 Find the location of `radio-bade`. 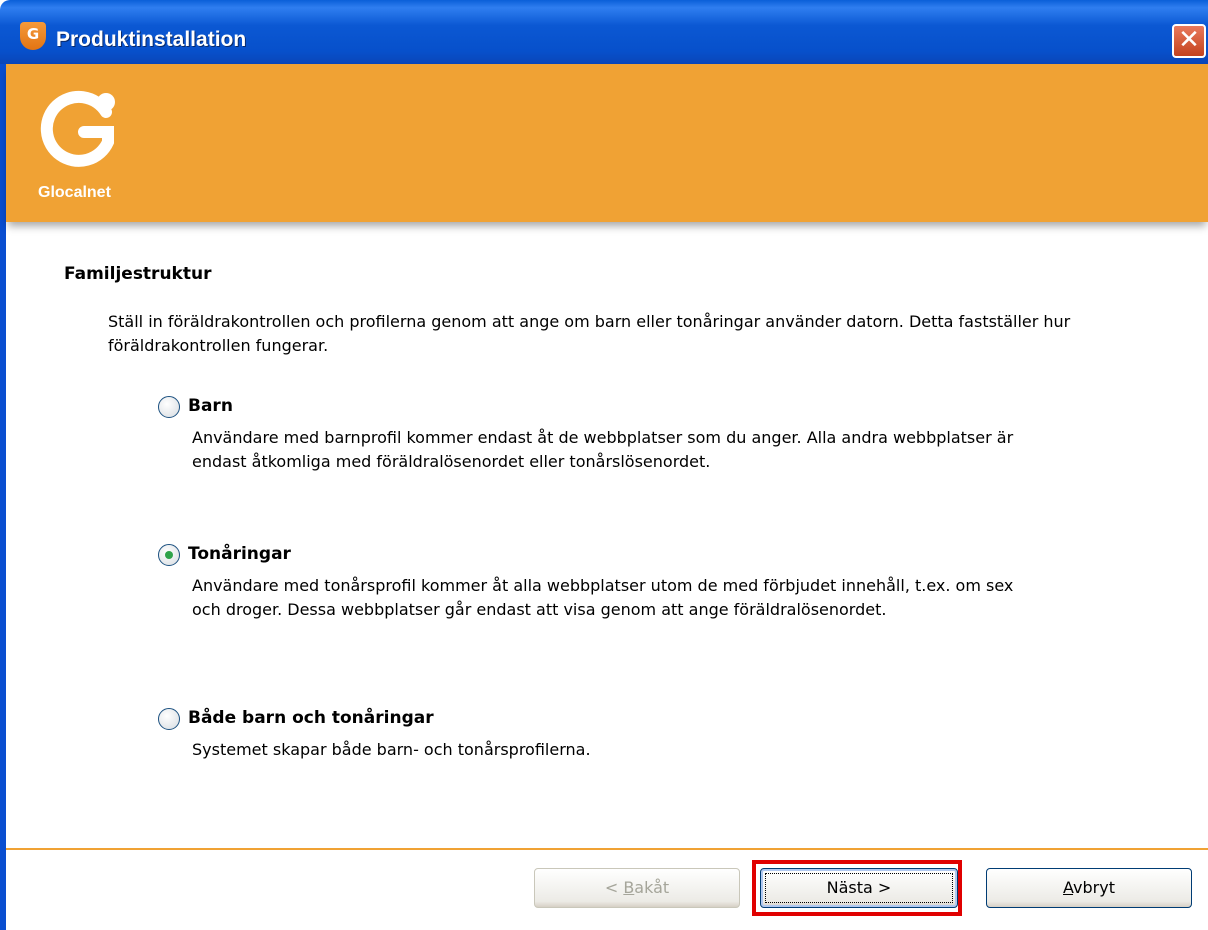

radio-bade is located at coordinates (169, 719).